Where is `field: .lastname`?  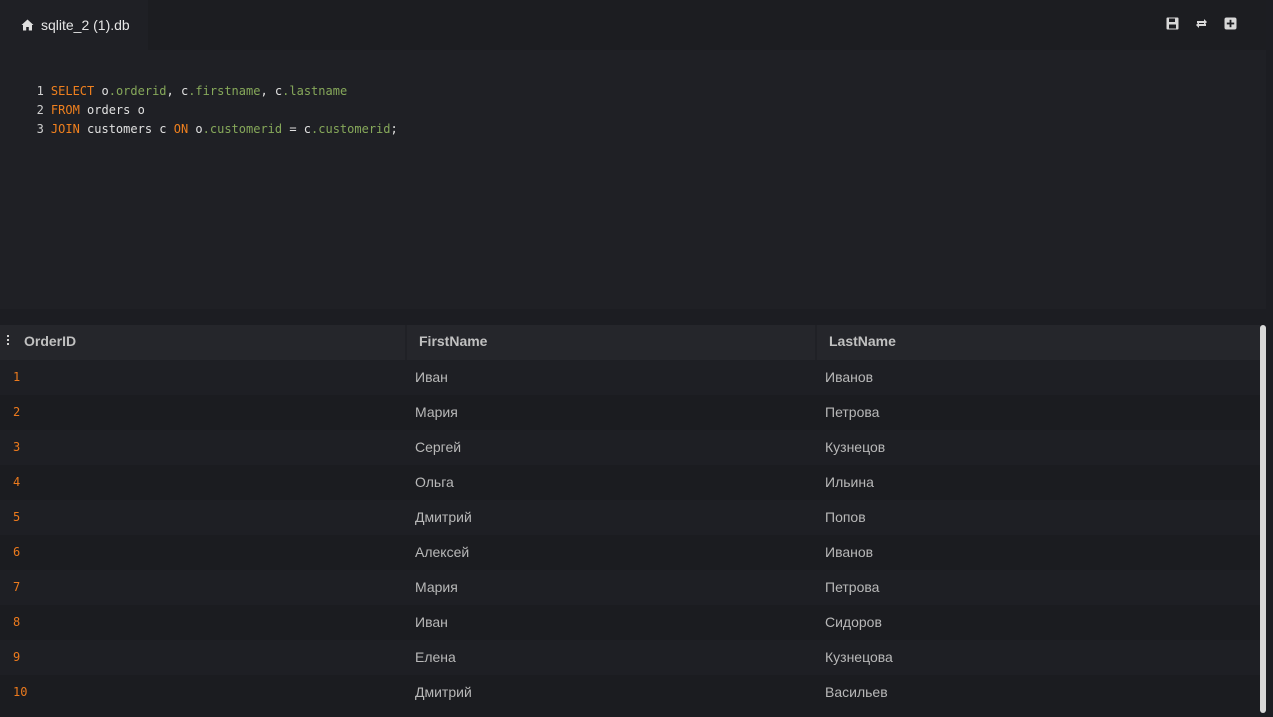
field: .lastname is located at coordinates (315, 91).